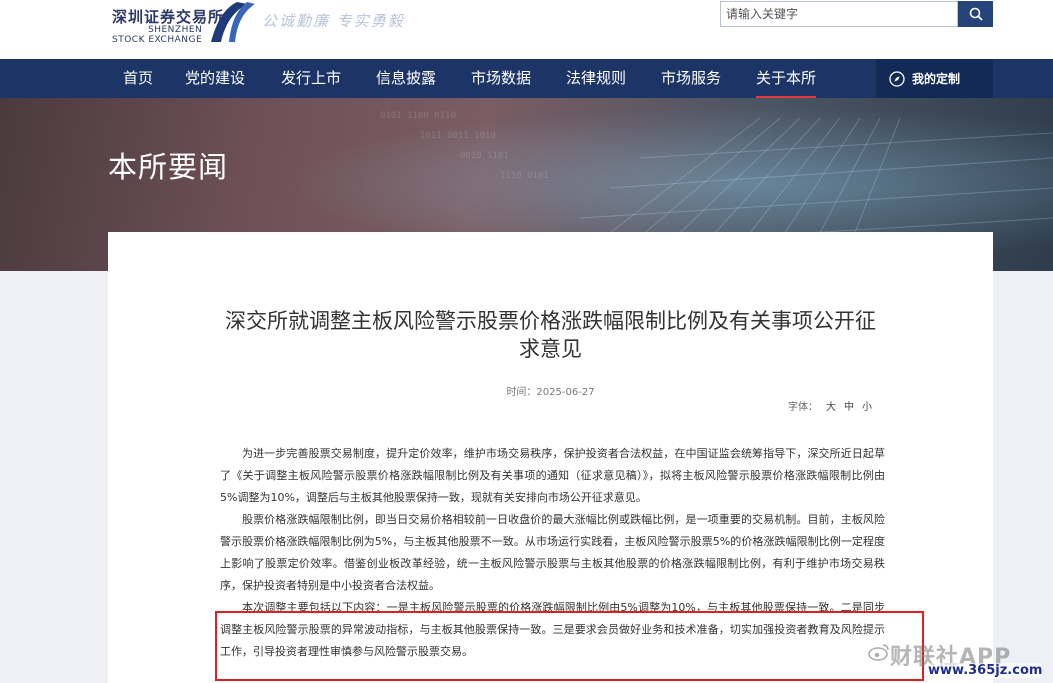 The image size is (1053, 683). Describe the element at coordinates (333, 21) in the screenshot. I see `slogan: 公诚勤廉 专实勇毅` at that location.